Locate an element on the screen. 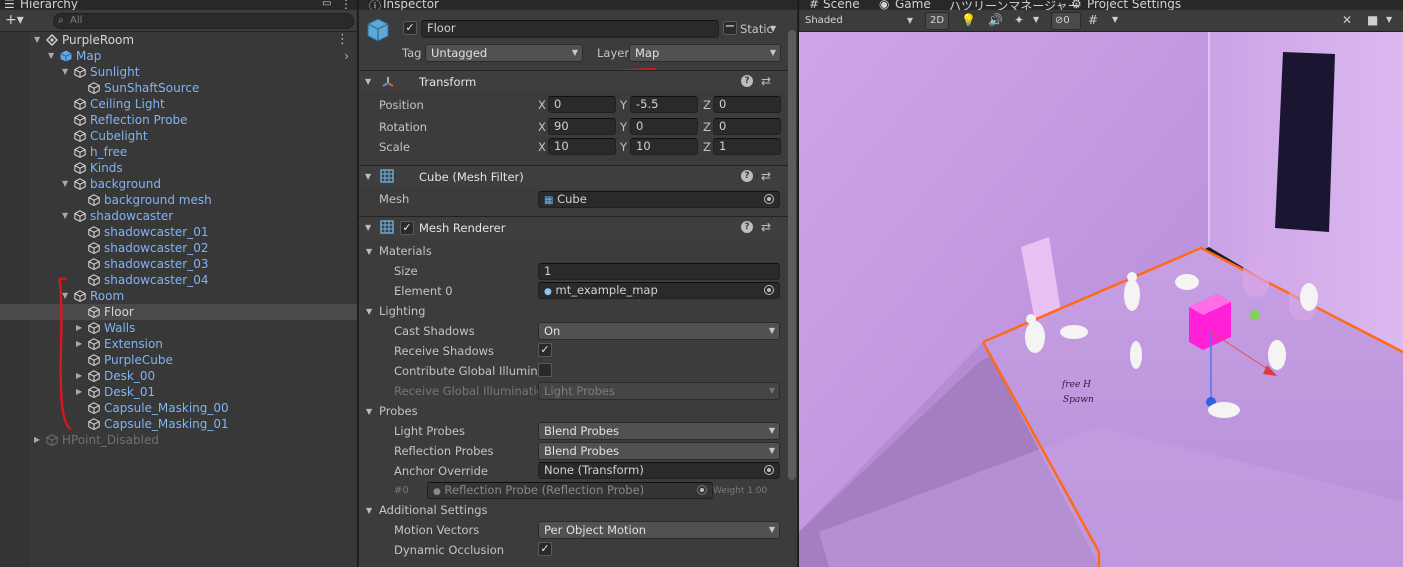  materials-foldout-arrow: ▼ is located at coordinates (369, 251).